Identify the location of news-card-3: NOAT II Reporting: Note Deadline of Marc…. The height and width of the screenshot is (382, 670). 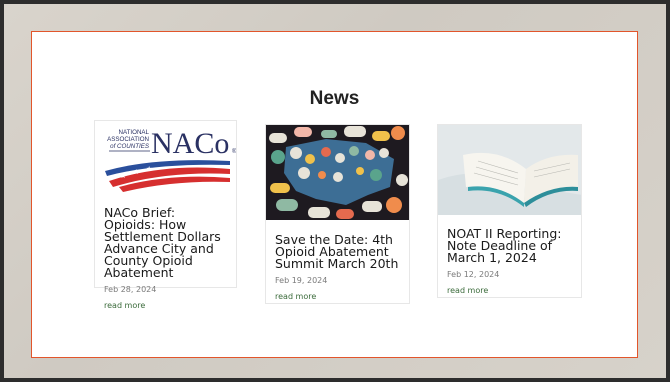
(509, 211).